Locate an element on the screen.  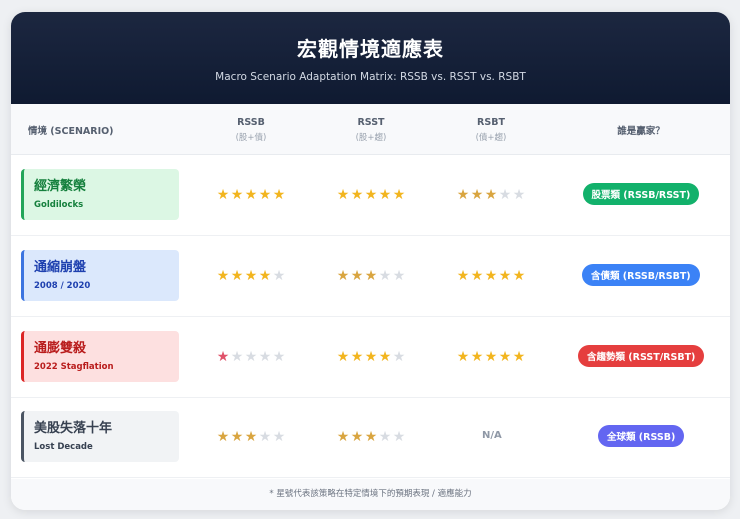
footnote: * 星號代表該策略在特定情境下的預期表現 / 適應能力 is located at coordinates (370, 494).